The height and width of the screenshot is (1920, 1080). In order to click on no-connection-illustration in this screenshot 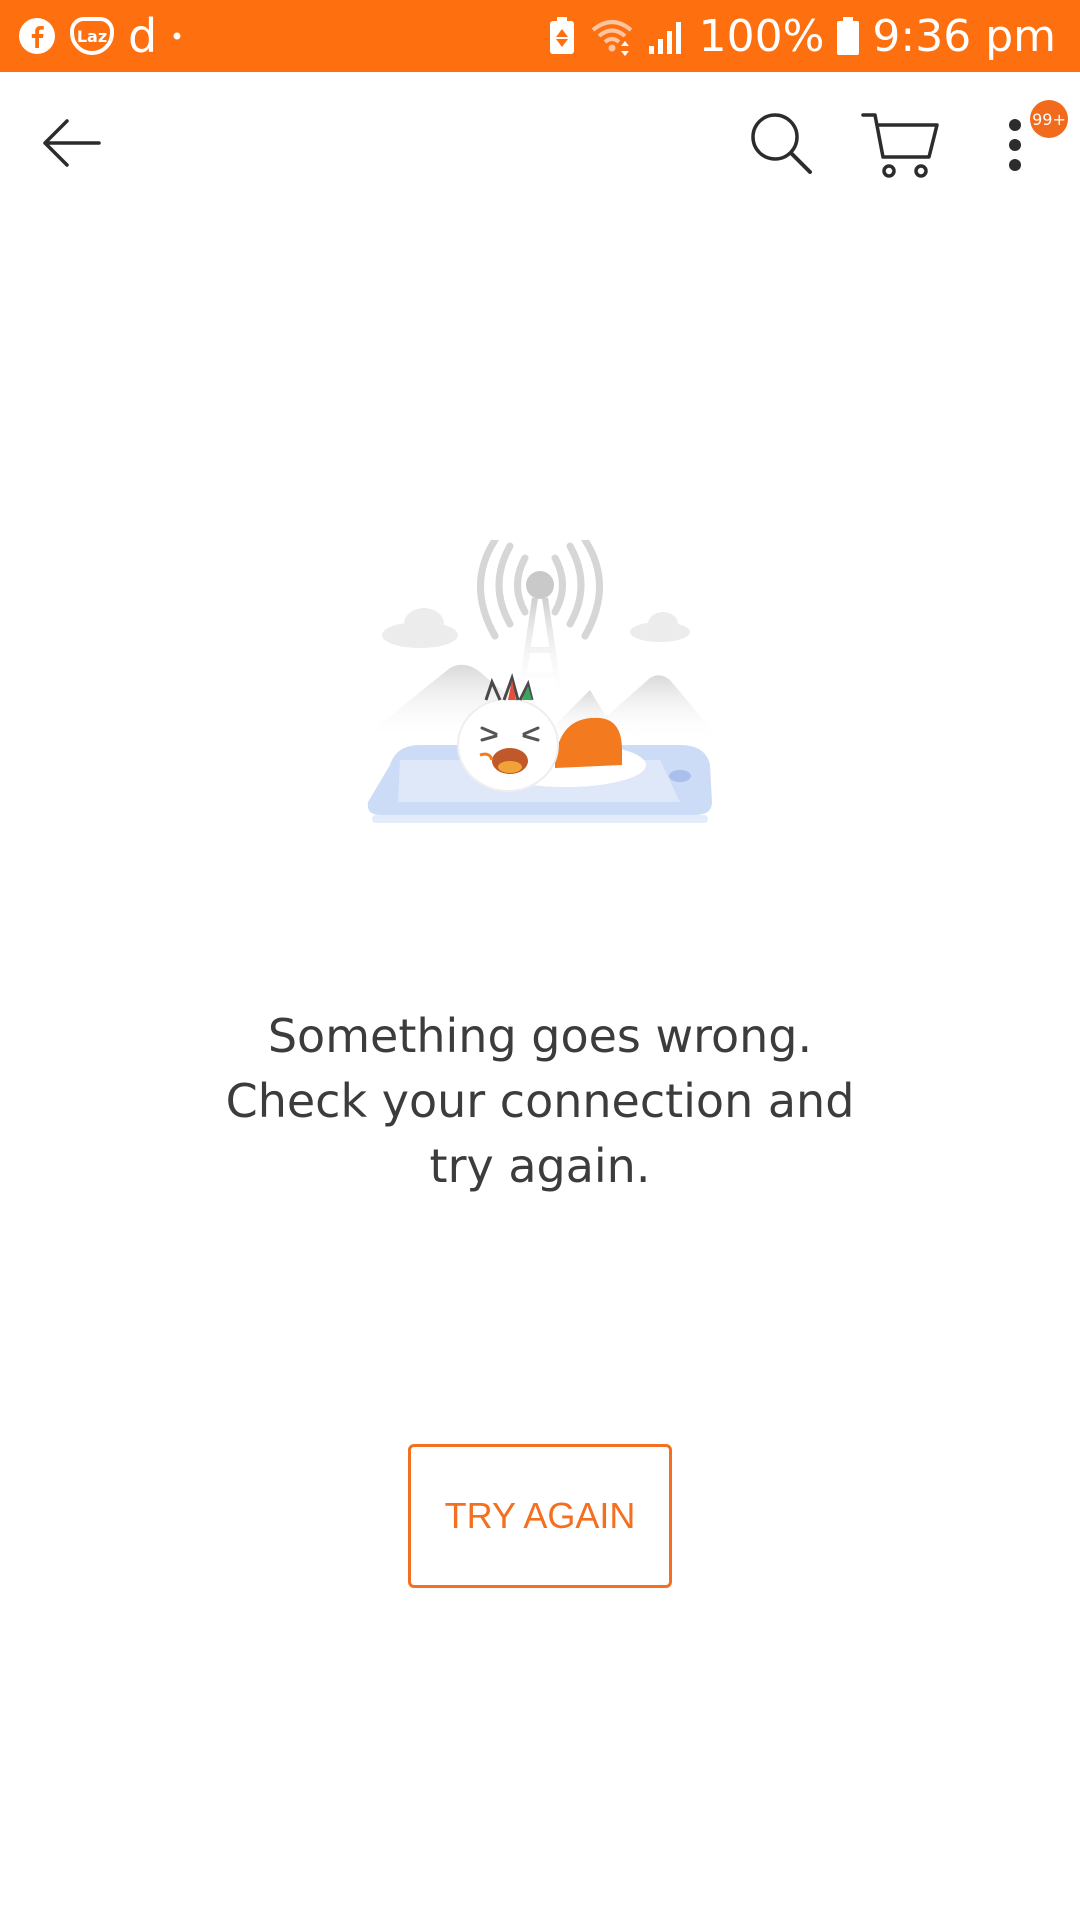, I will do `click(540, 708)`.